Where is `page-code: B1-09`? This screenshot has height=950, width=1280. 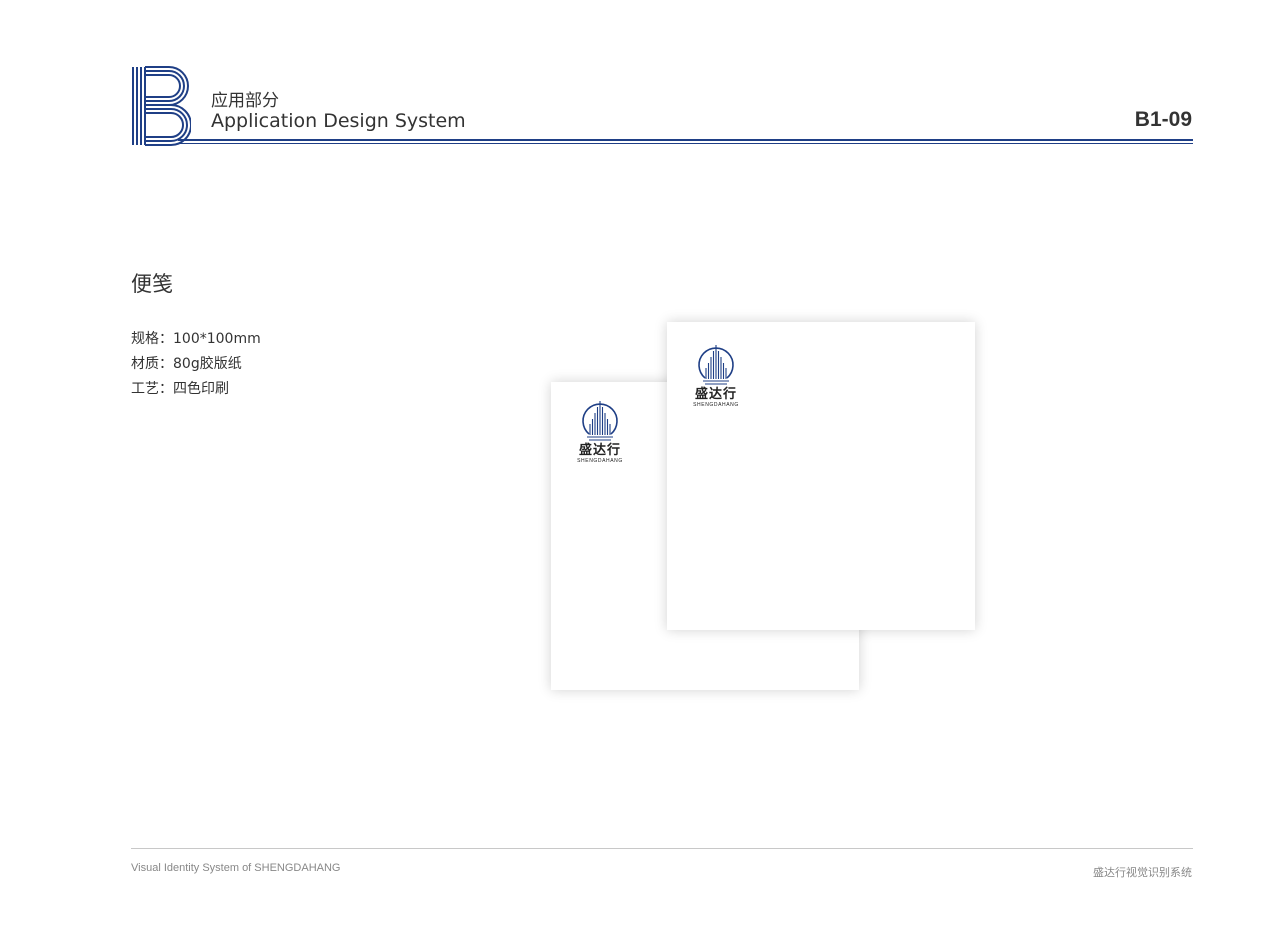
page-code: B1-09 is located at coordinates (1163, 119).